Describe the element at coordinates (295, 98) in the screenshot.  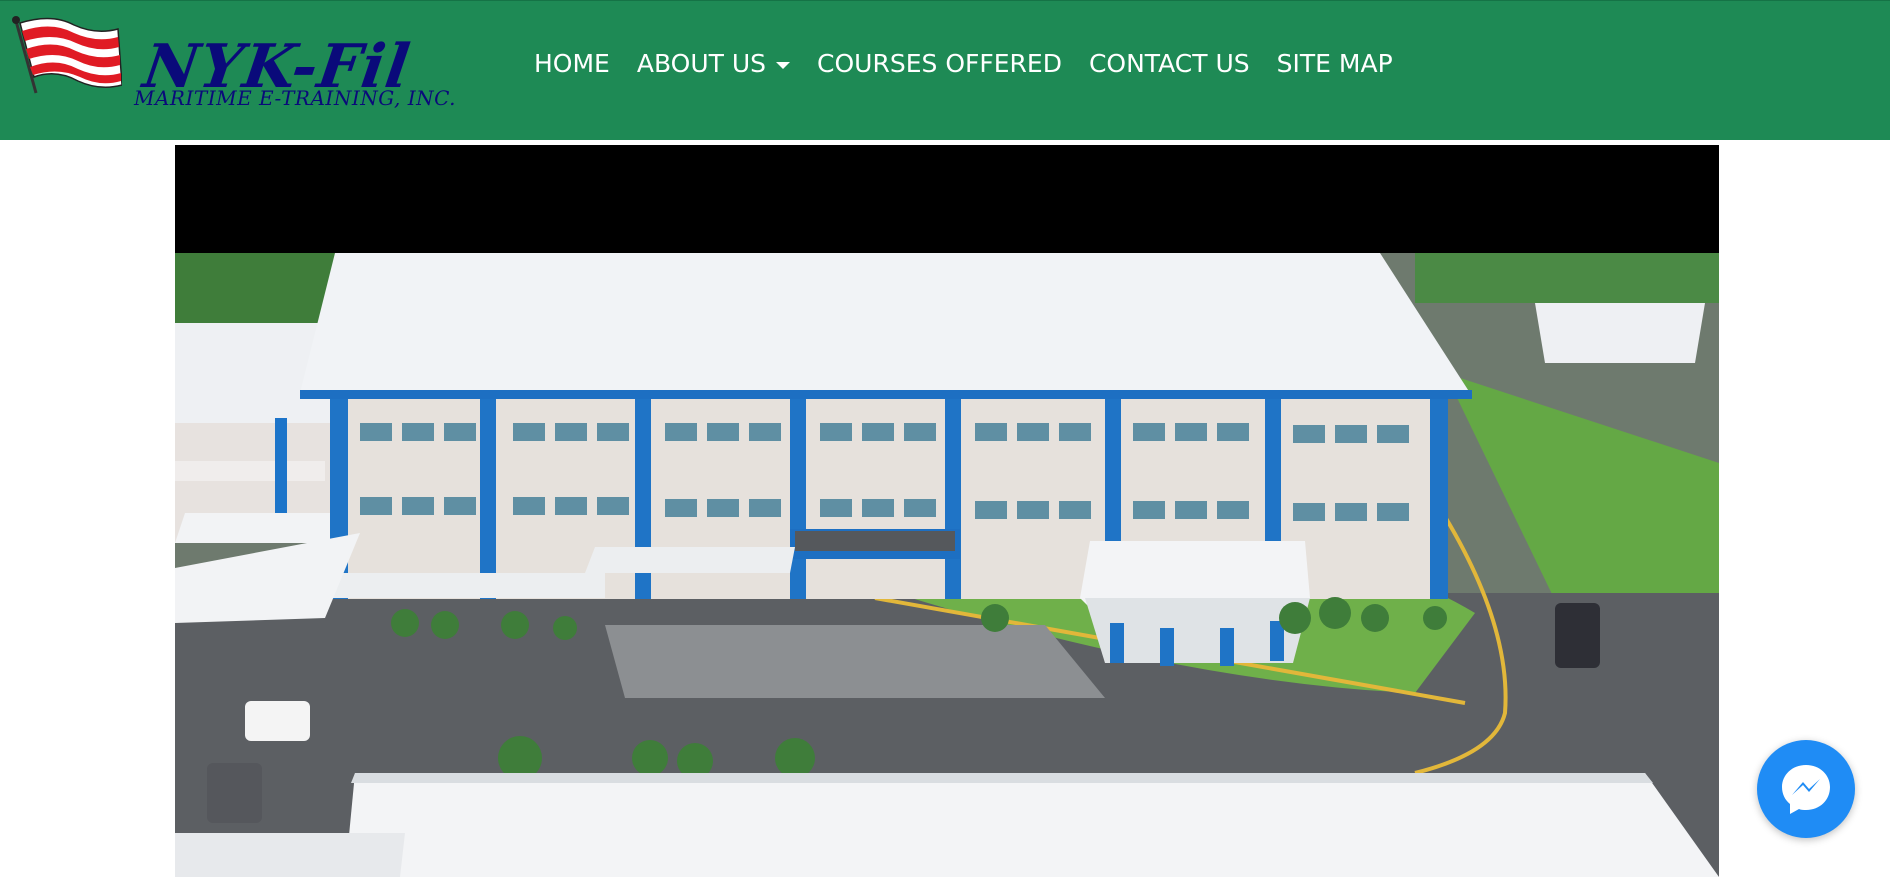
I see `brand-tagline: MARITIME E-TRAINING, INC.` at that location.